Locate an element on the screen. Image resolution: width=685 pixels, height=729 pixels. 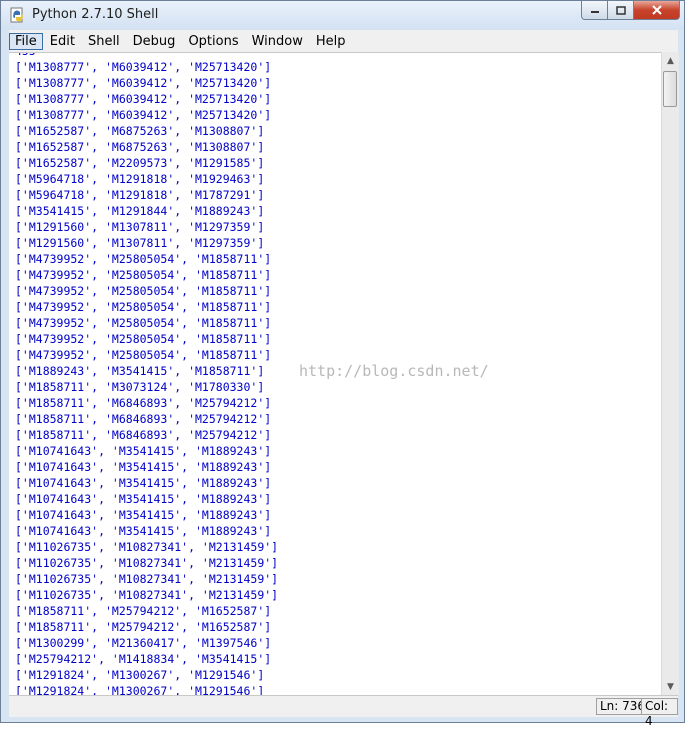
minimize-button is located at coordinates (594, 10).